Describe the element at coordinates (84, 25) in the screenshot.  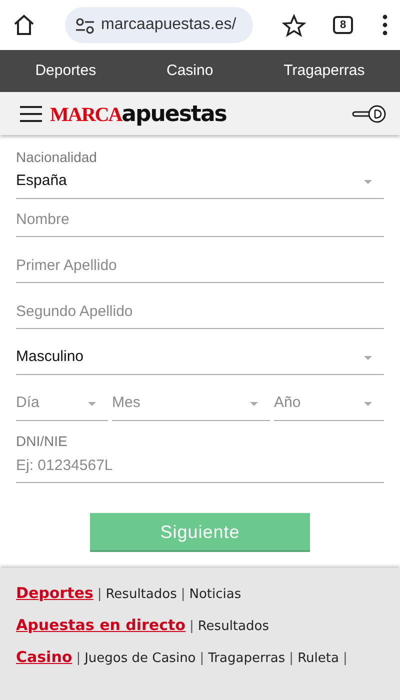
I see `site-settings-icon` at that location.